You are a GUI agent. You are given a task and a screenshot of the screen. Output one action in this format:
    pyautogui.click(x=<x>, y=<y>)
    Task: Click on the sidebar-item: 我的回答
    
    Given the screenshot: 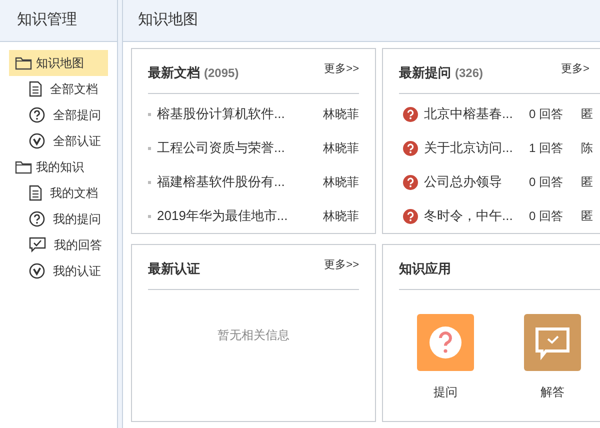 What is the action you would take?
    pyautogui.click(x=58, y=245)
    